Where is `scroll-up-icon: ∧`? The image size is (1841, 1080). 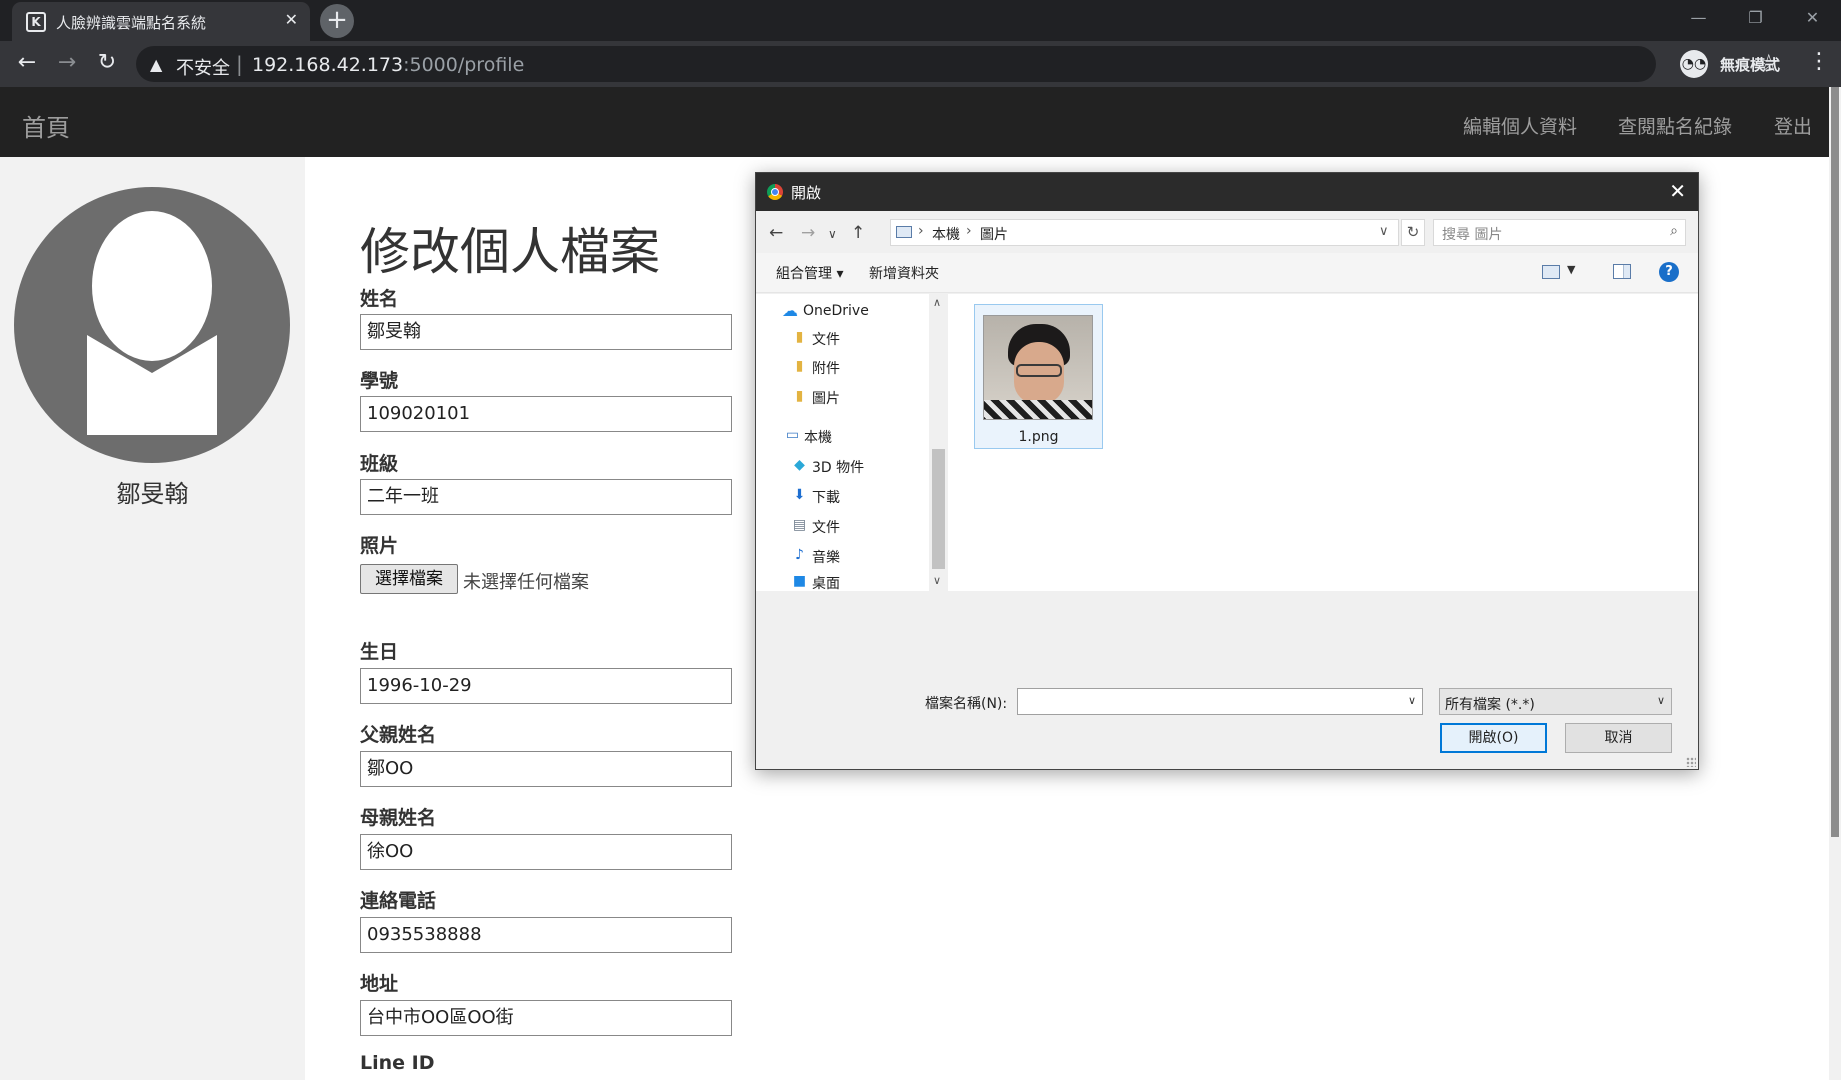 scroll-up-icon: ∧ is located at coordinates (937, 302).